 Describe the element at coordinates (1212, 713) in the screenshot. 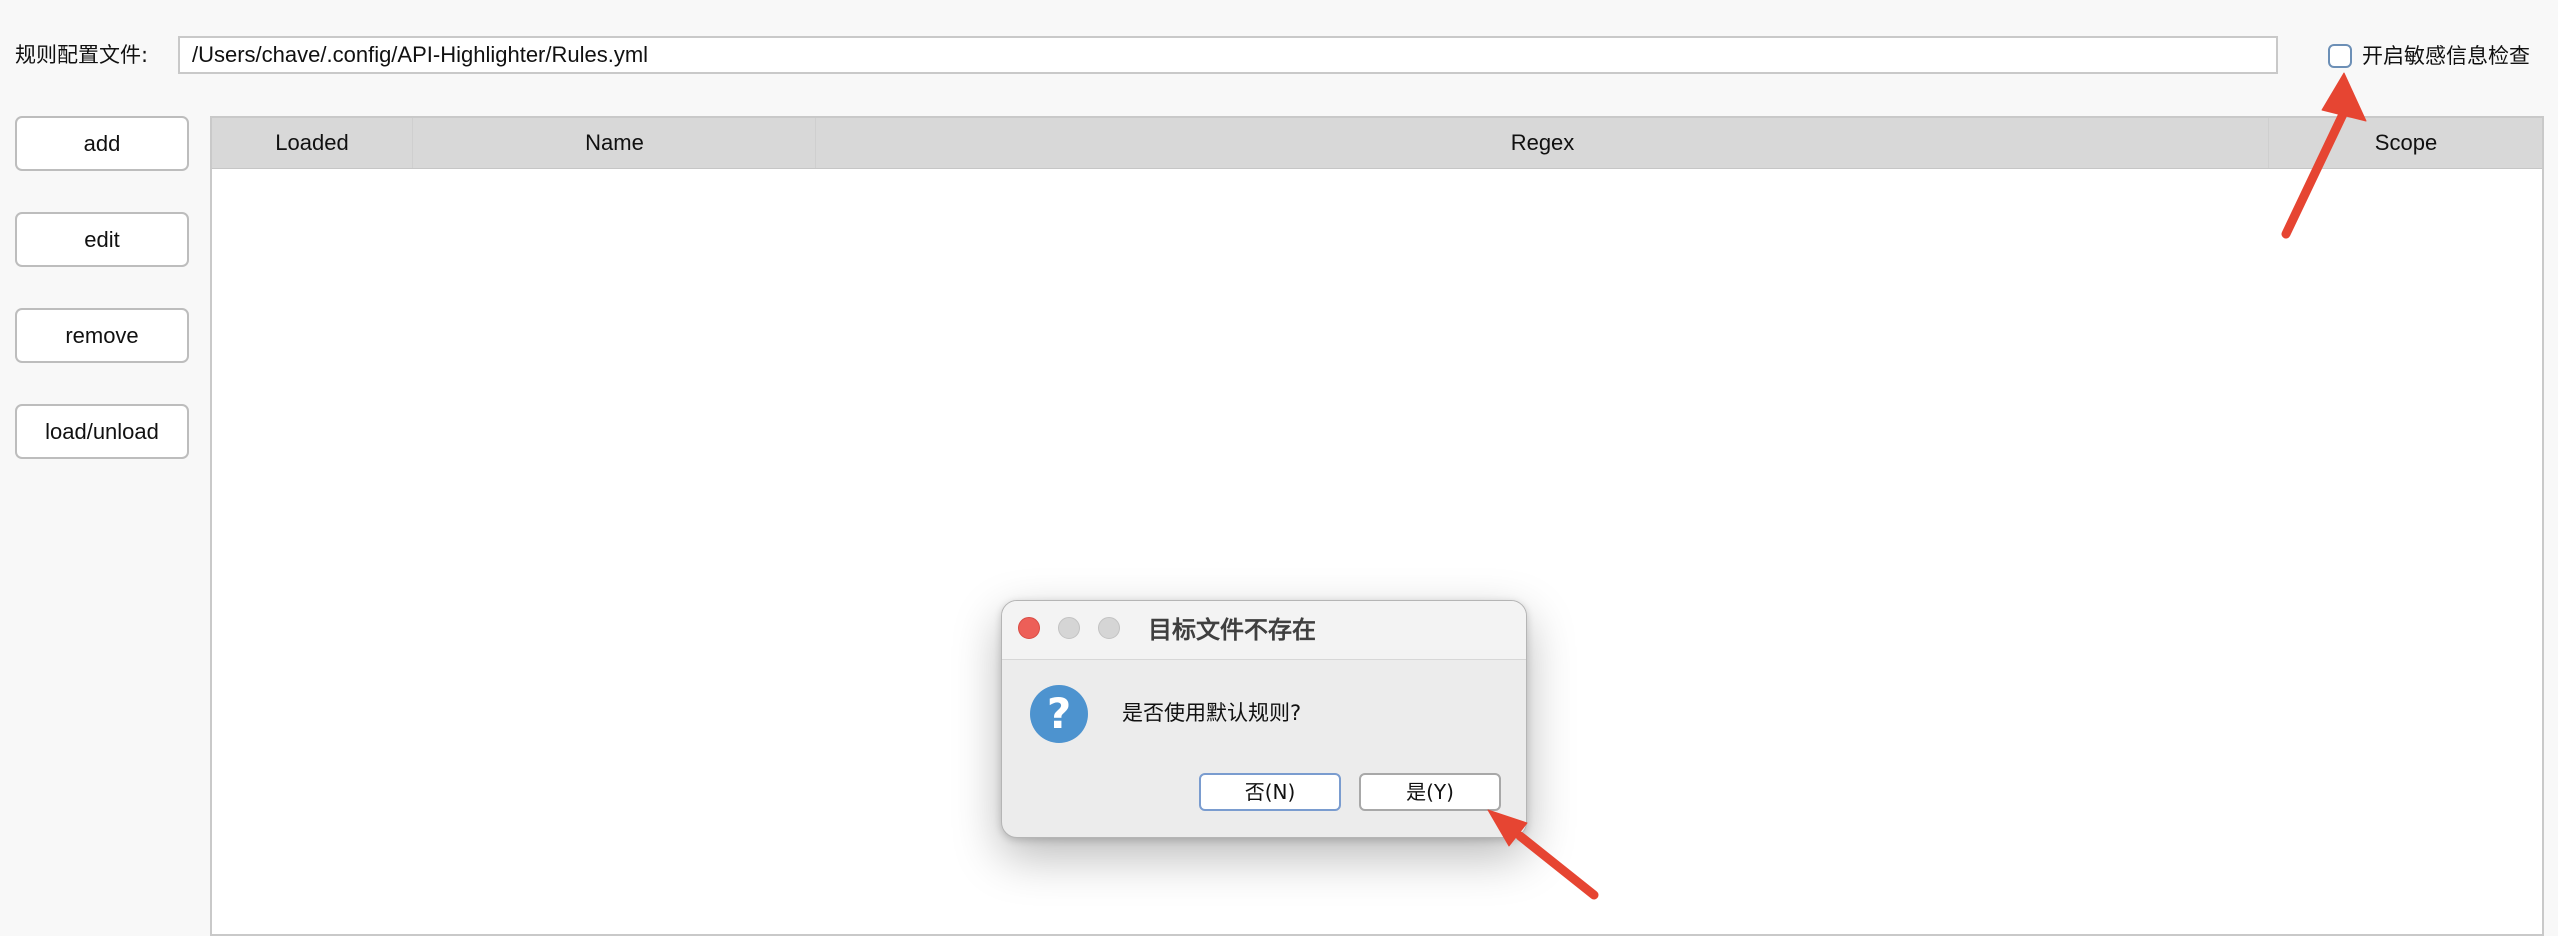

I see `dialog-message: 是否使用默认规则?` at that location.